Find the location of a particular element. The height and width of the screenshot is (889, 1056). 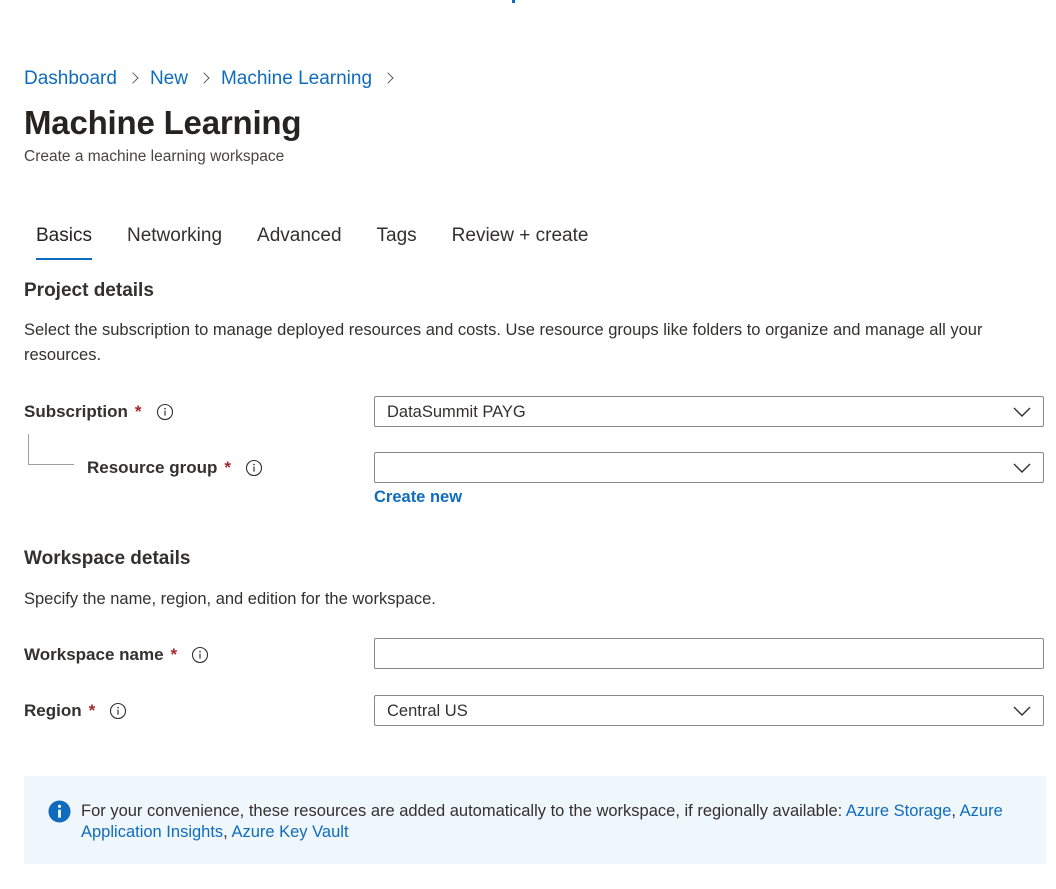

region-label: Region * is located at coordinates (75, 711).